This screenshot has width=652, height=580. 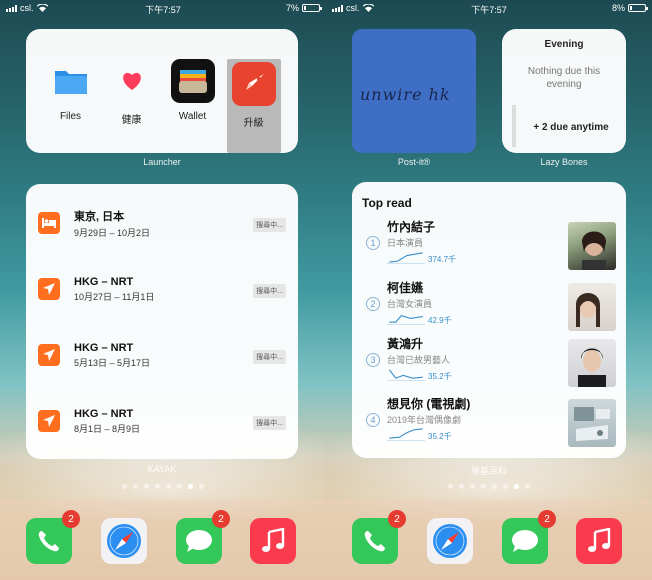 I want to click on launcher-item-upgrade: 升級, so click(x=253, y=106).